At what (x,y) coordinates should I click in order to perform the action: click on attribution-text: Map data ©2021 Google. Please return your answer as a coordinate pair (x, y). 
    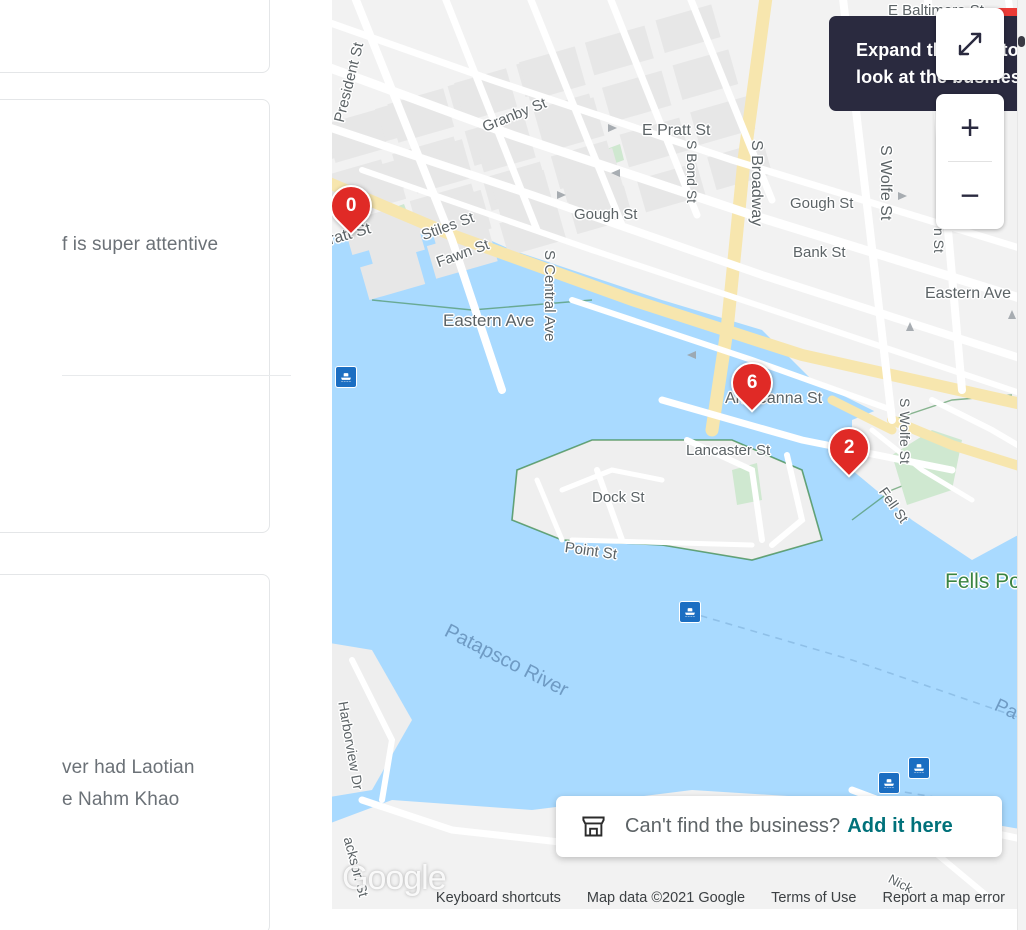
    Looking at the image, I should click on (666, 898).